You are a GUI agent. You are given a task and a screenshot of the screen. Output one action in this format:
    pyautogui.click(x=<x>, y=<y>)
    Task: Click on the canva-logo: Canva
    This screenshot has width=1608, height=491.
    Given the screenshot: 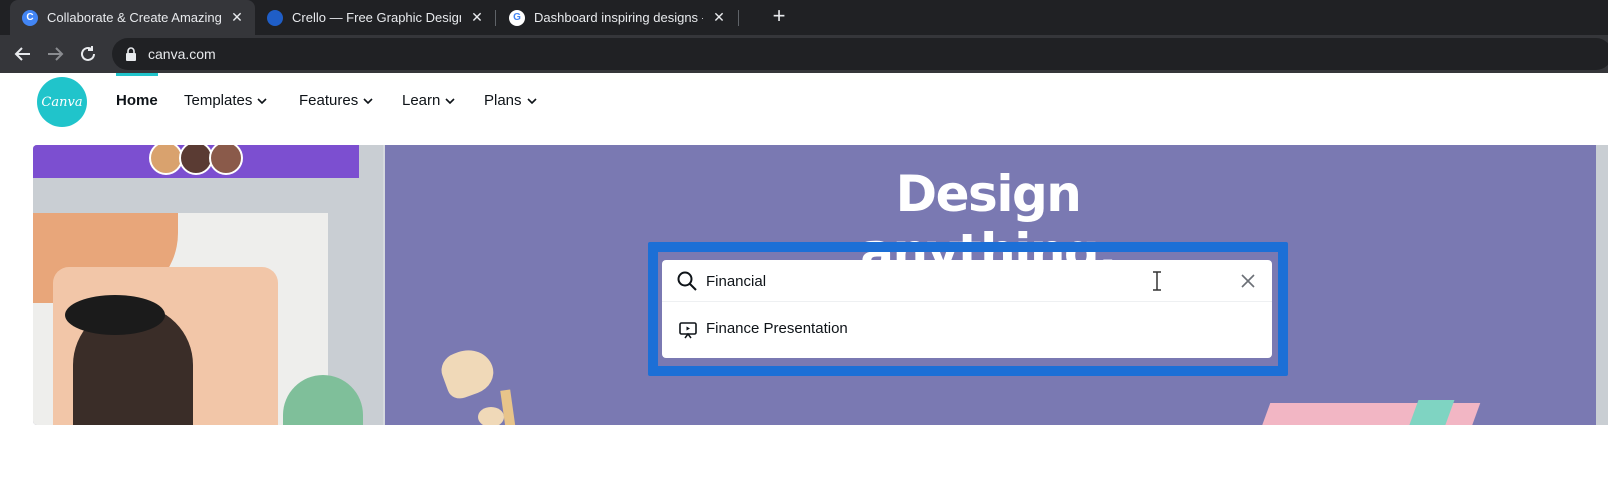 What is the action you would take?
    pyautogui.click(x=62, y=102)
    